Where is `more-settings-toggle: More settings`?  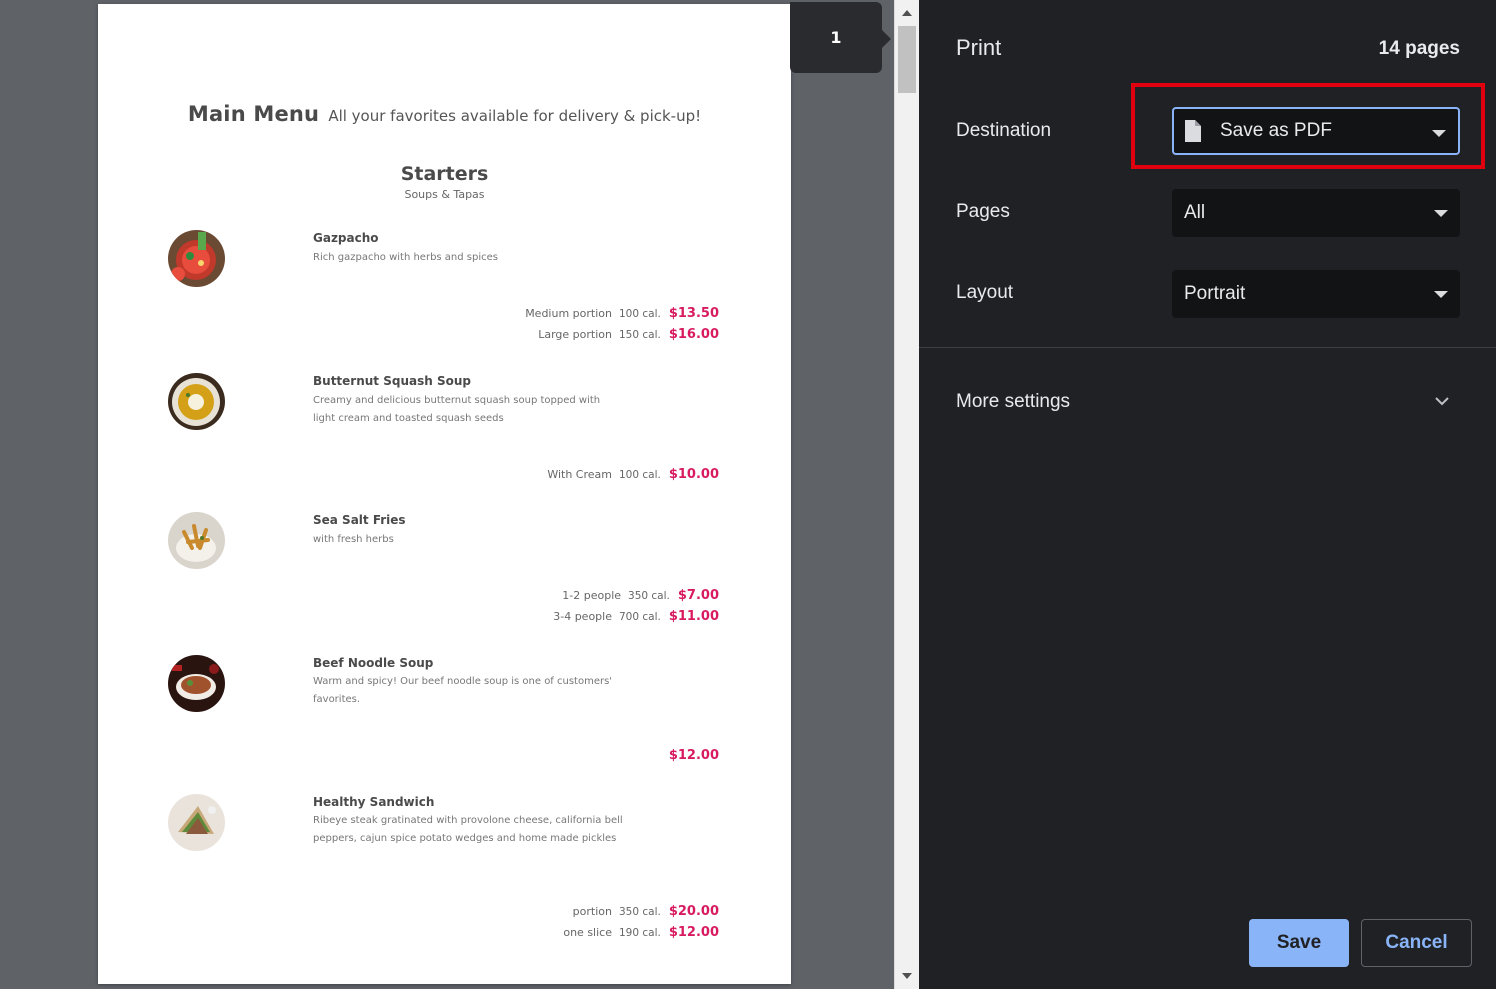 more-settings-toggle: More settings is located at coordinates (1209, 402).